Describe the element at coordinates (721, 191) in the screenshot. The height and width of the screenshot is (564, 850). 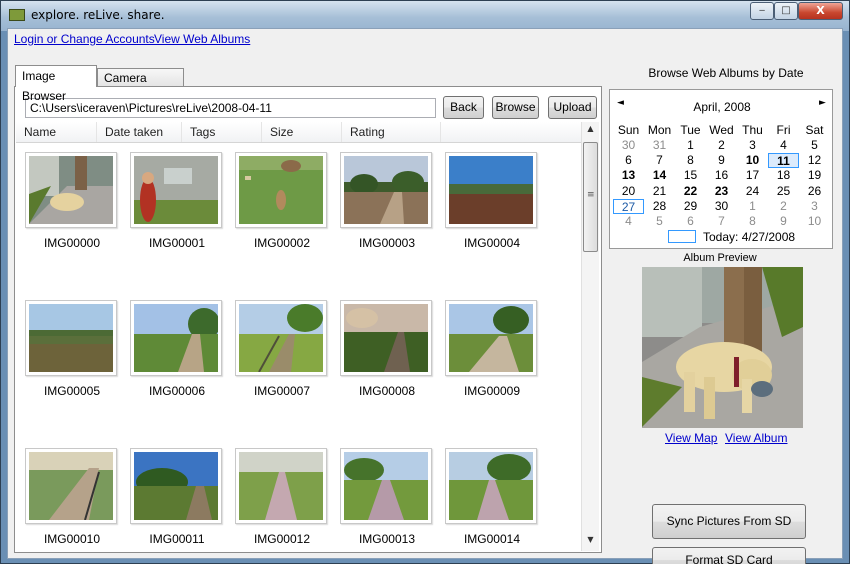
I see `calendar-day: 23` at that location.